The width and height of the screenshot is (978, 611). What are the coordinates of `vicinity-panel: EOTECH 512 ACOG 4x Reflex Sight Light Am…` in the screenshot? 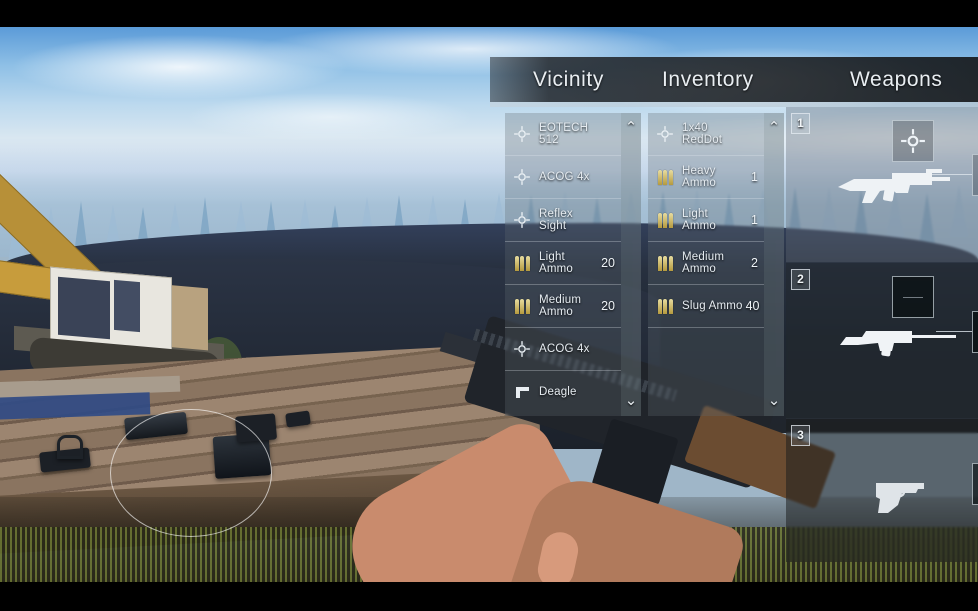 It's located at (573, 264).